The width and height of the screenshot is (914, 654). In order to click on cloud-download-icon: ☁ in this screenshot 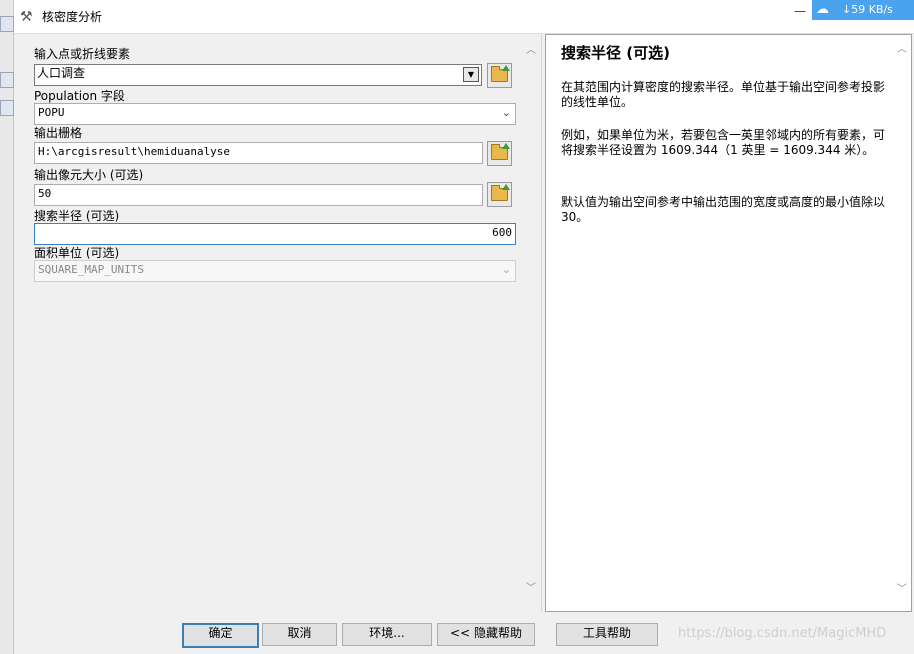, I will do `click(822, 9)`.